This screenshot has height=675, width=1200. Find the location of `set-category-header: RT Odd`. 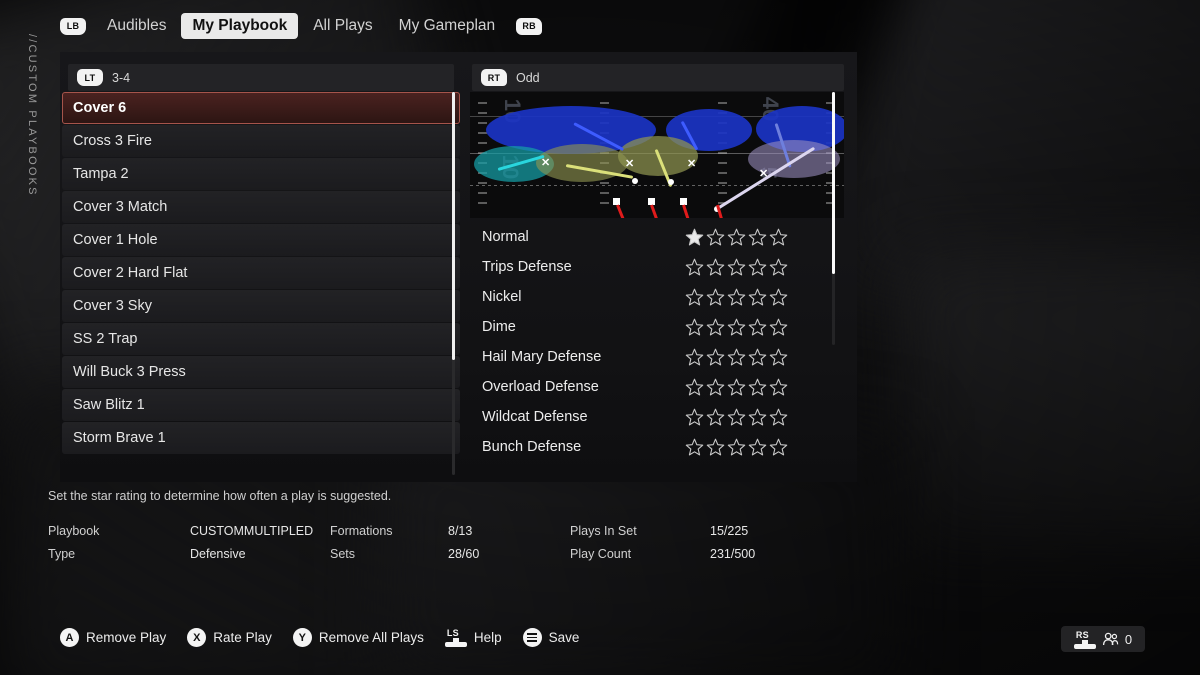

set-category-header: RT Odd is located at coordinates (658, 77).